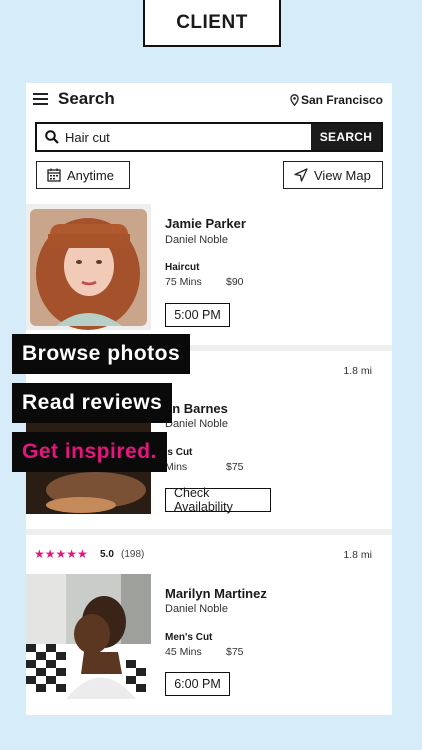 Image resolution: width=422 pixels, height=750 pixels. What do you see at coordinates (101, 354) in the screenshot?
I see `browse-photos-caption: Browse photos` at bounding box center [101, 354].